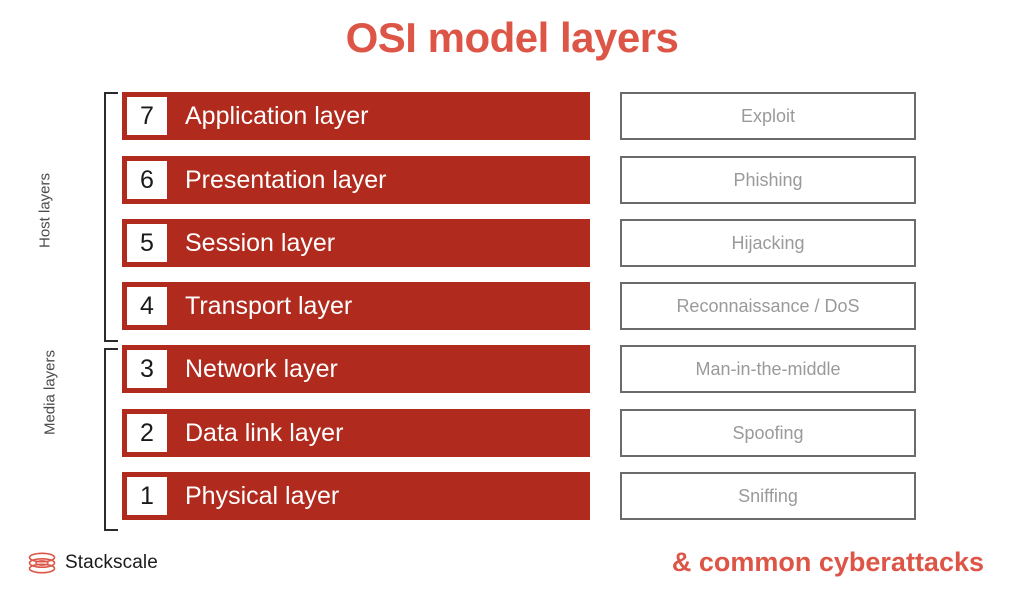 The height and width of the screenshot is (600, 1024). Describe the element at coordinates (147, 369) in the screenshot. I see `layer-number: 3` at that location.